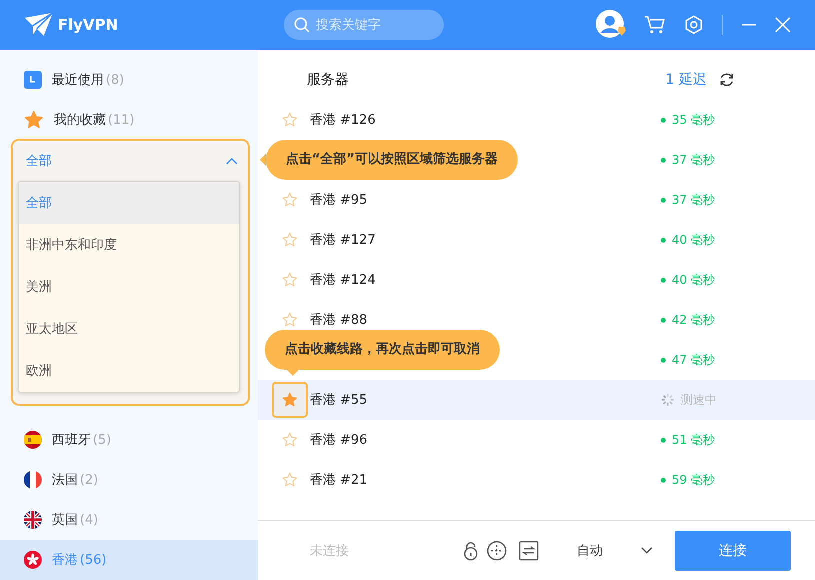 The width and height of the screenshot is (815, 580). Describe the element at coordinates (75, 480) in the screenshot. I see `sidebar-item-label: 法国(2)` at that location.